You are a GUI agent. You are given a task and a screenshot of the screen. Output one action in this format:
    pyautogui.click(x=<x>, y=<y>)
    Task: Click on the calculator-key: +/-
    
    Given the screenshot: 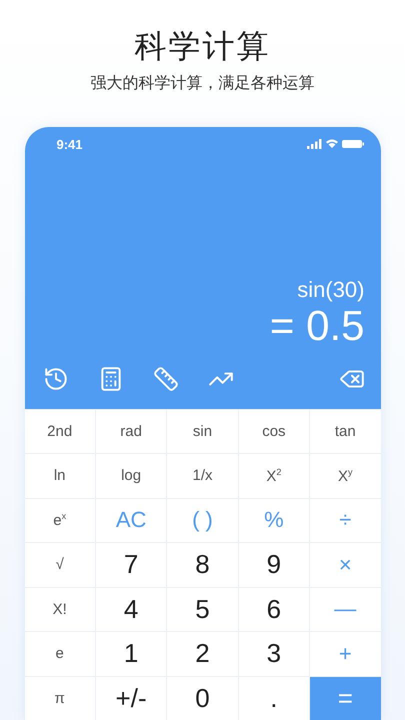 What is the action you would take?
    pyautogui.click(x=131, y=698)
    